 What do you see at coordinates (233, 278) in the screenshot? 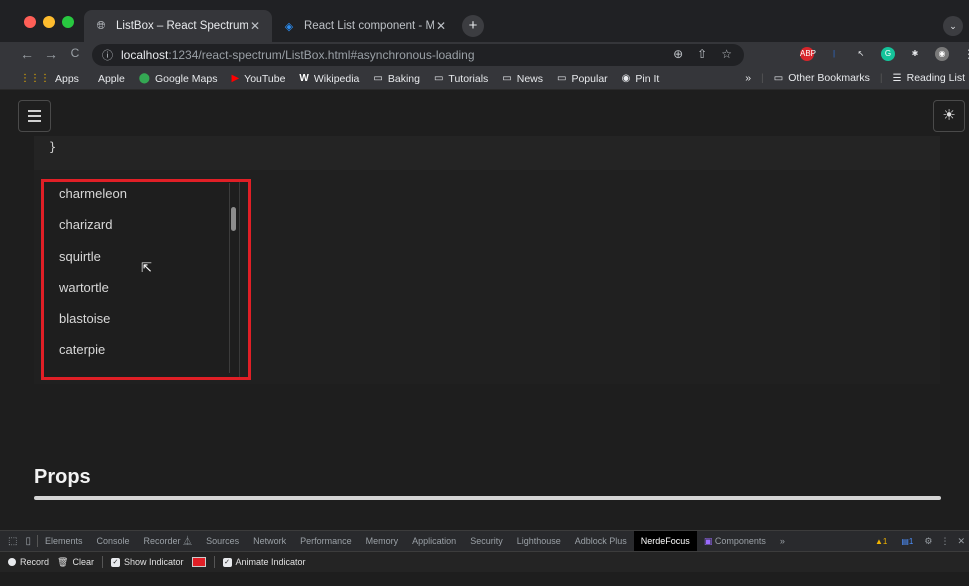
I see `listbox-scrollbar` at bounding box center [233, 278].